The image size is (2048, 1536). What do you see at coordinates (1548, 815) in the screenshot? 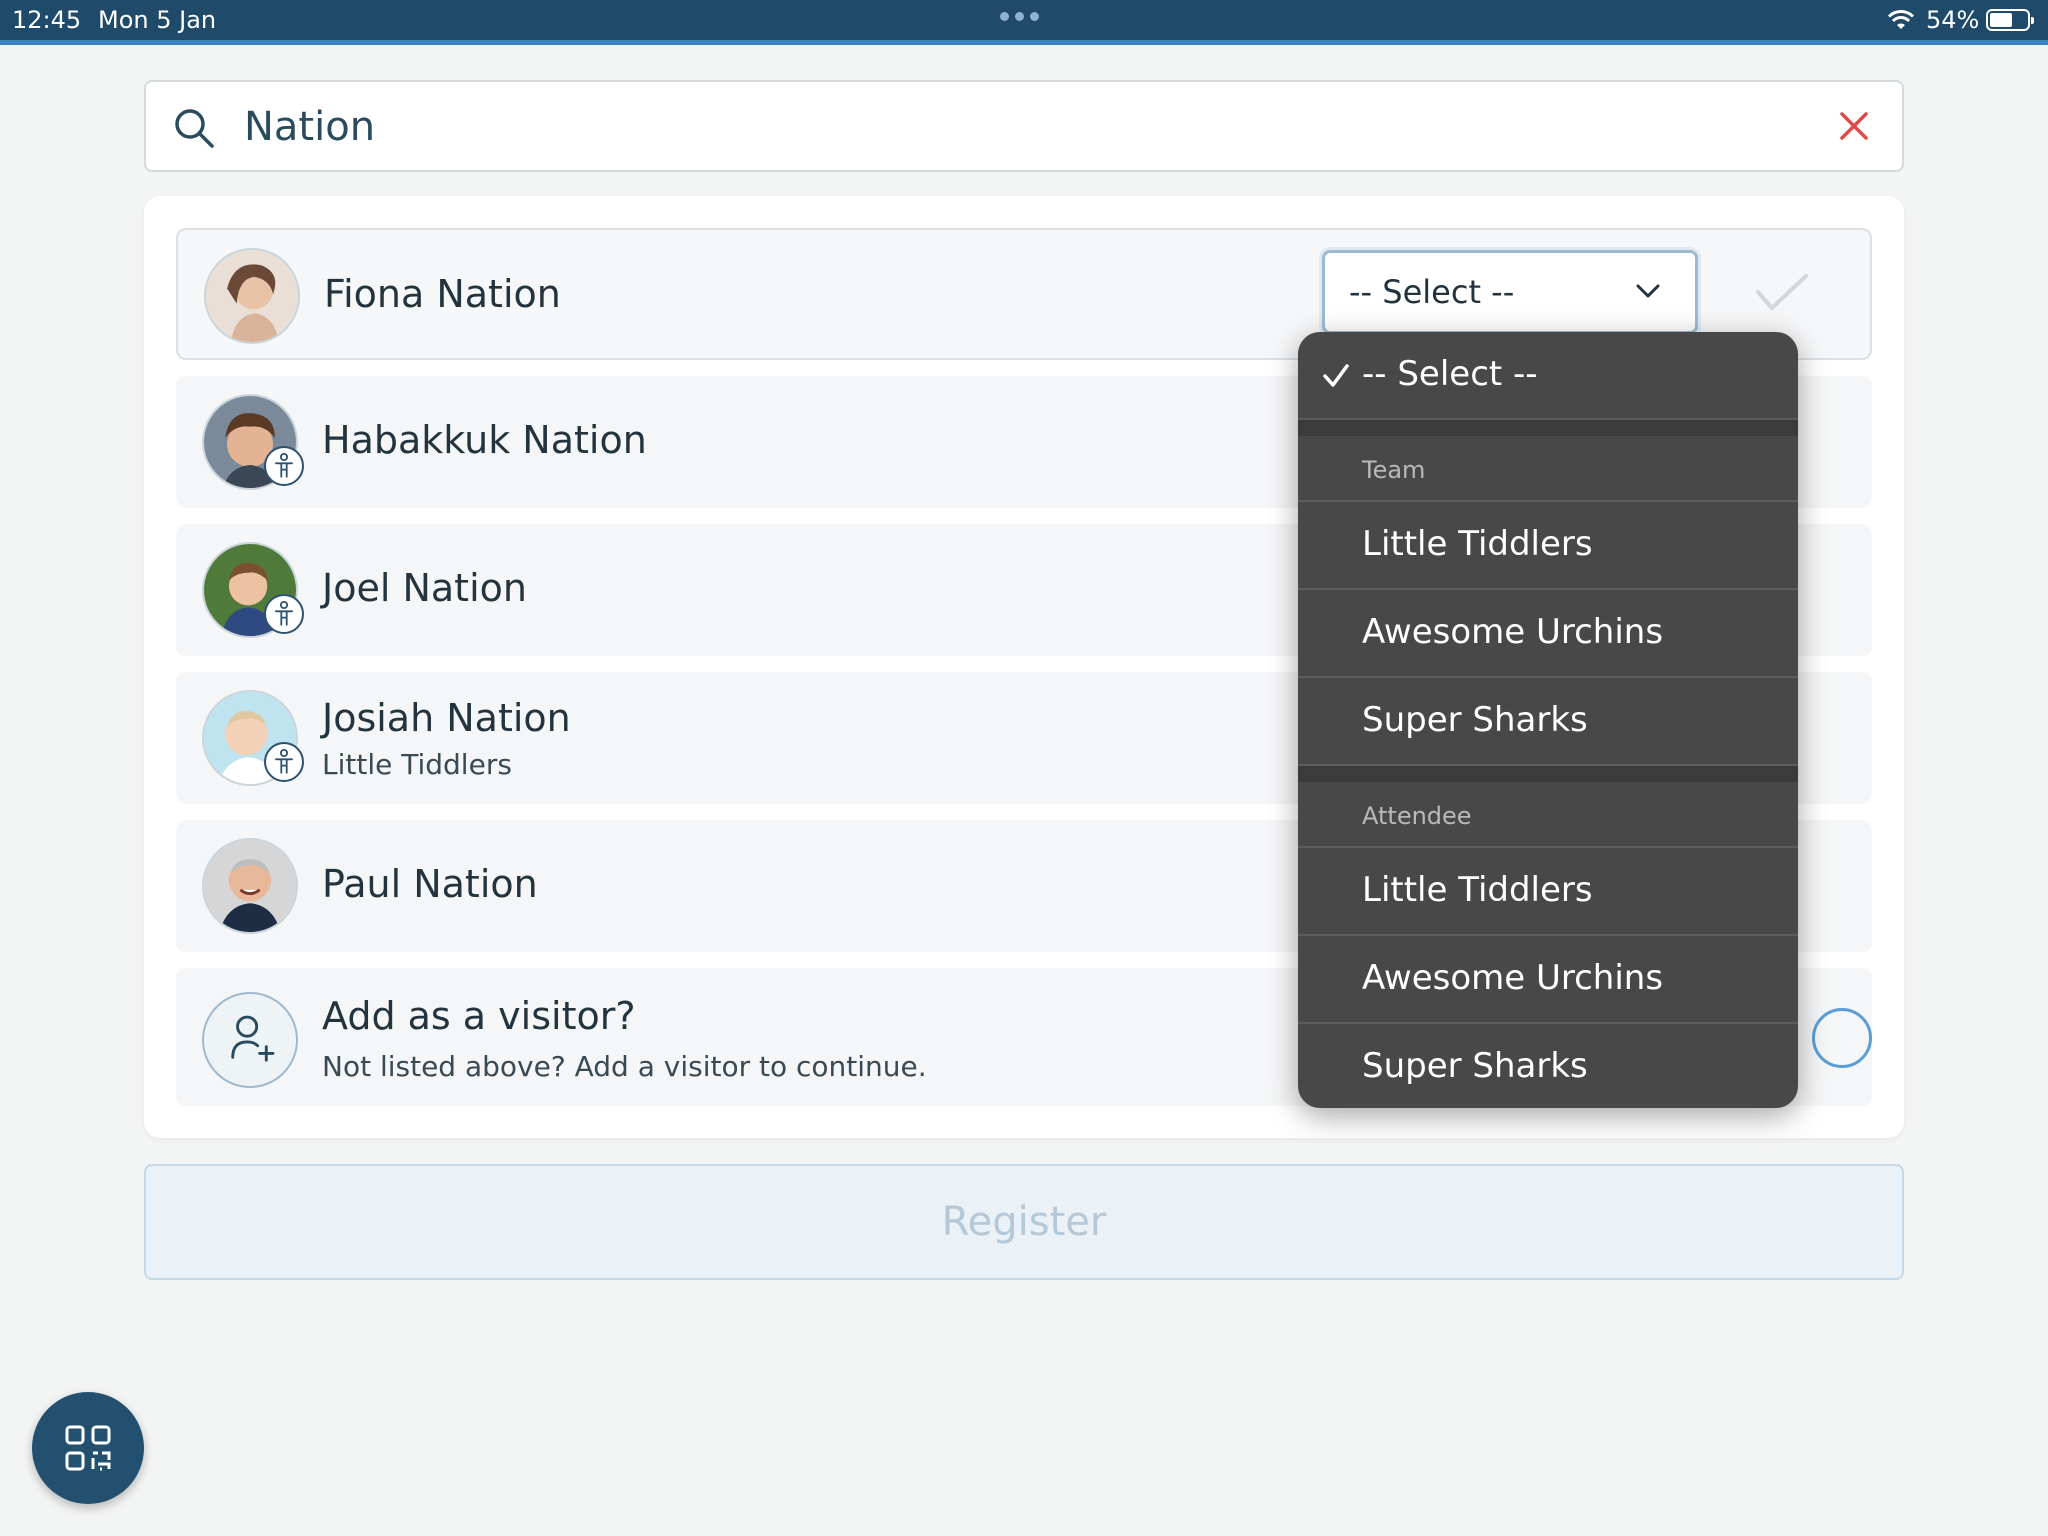
I see `dropdown-group-header: Attendee` at bounding box center [1548, 815].